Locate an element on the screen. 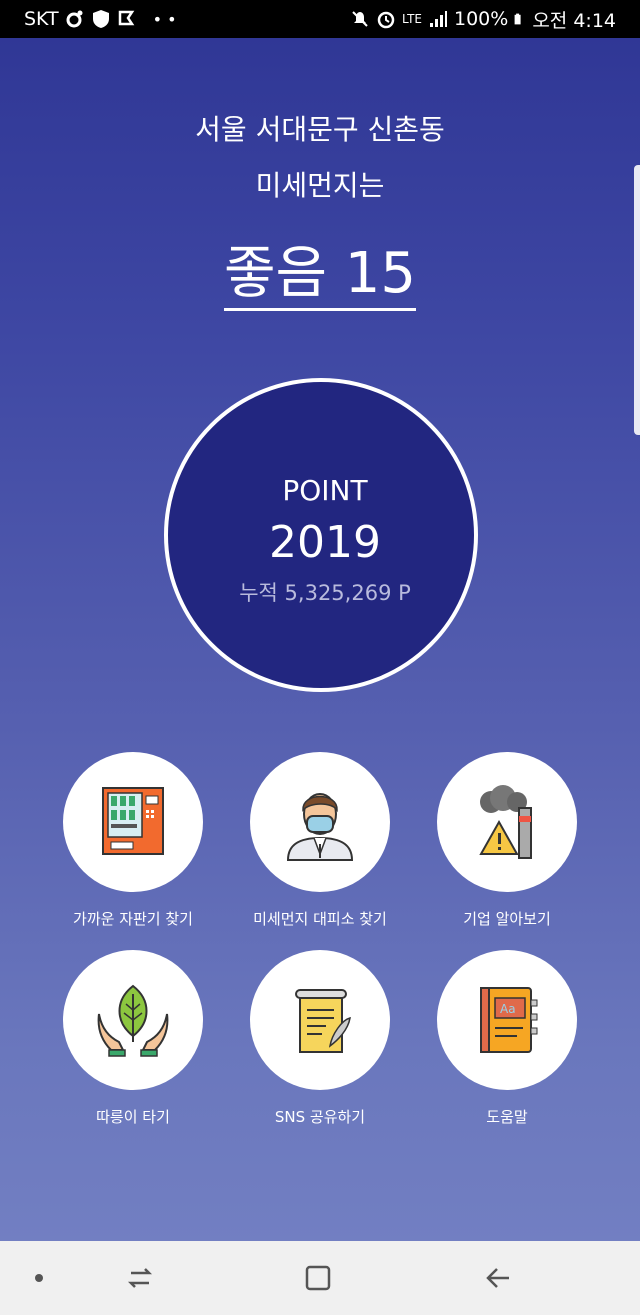  menu-company-info: 기업 알아보기 is located at coordinates (507, 840).